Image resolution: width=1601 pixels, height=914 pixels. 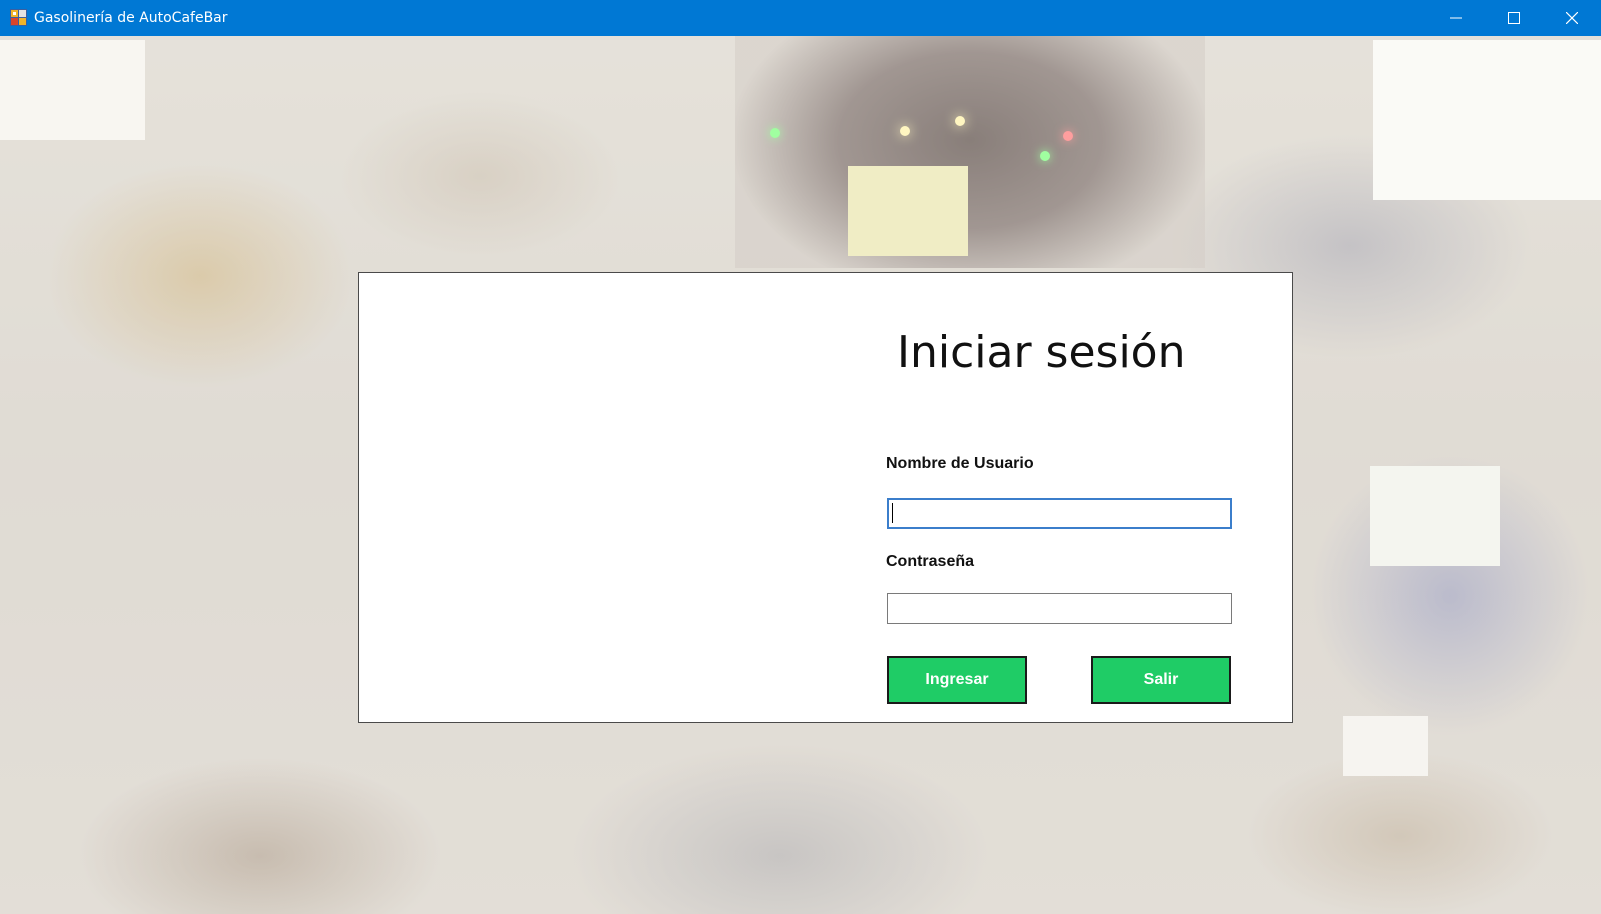 I want to click on username-label: Nombre de Usuario, so click(x=960, y=463).